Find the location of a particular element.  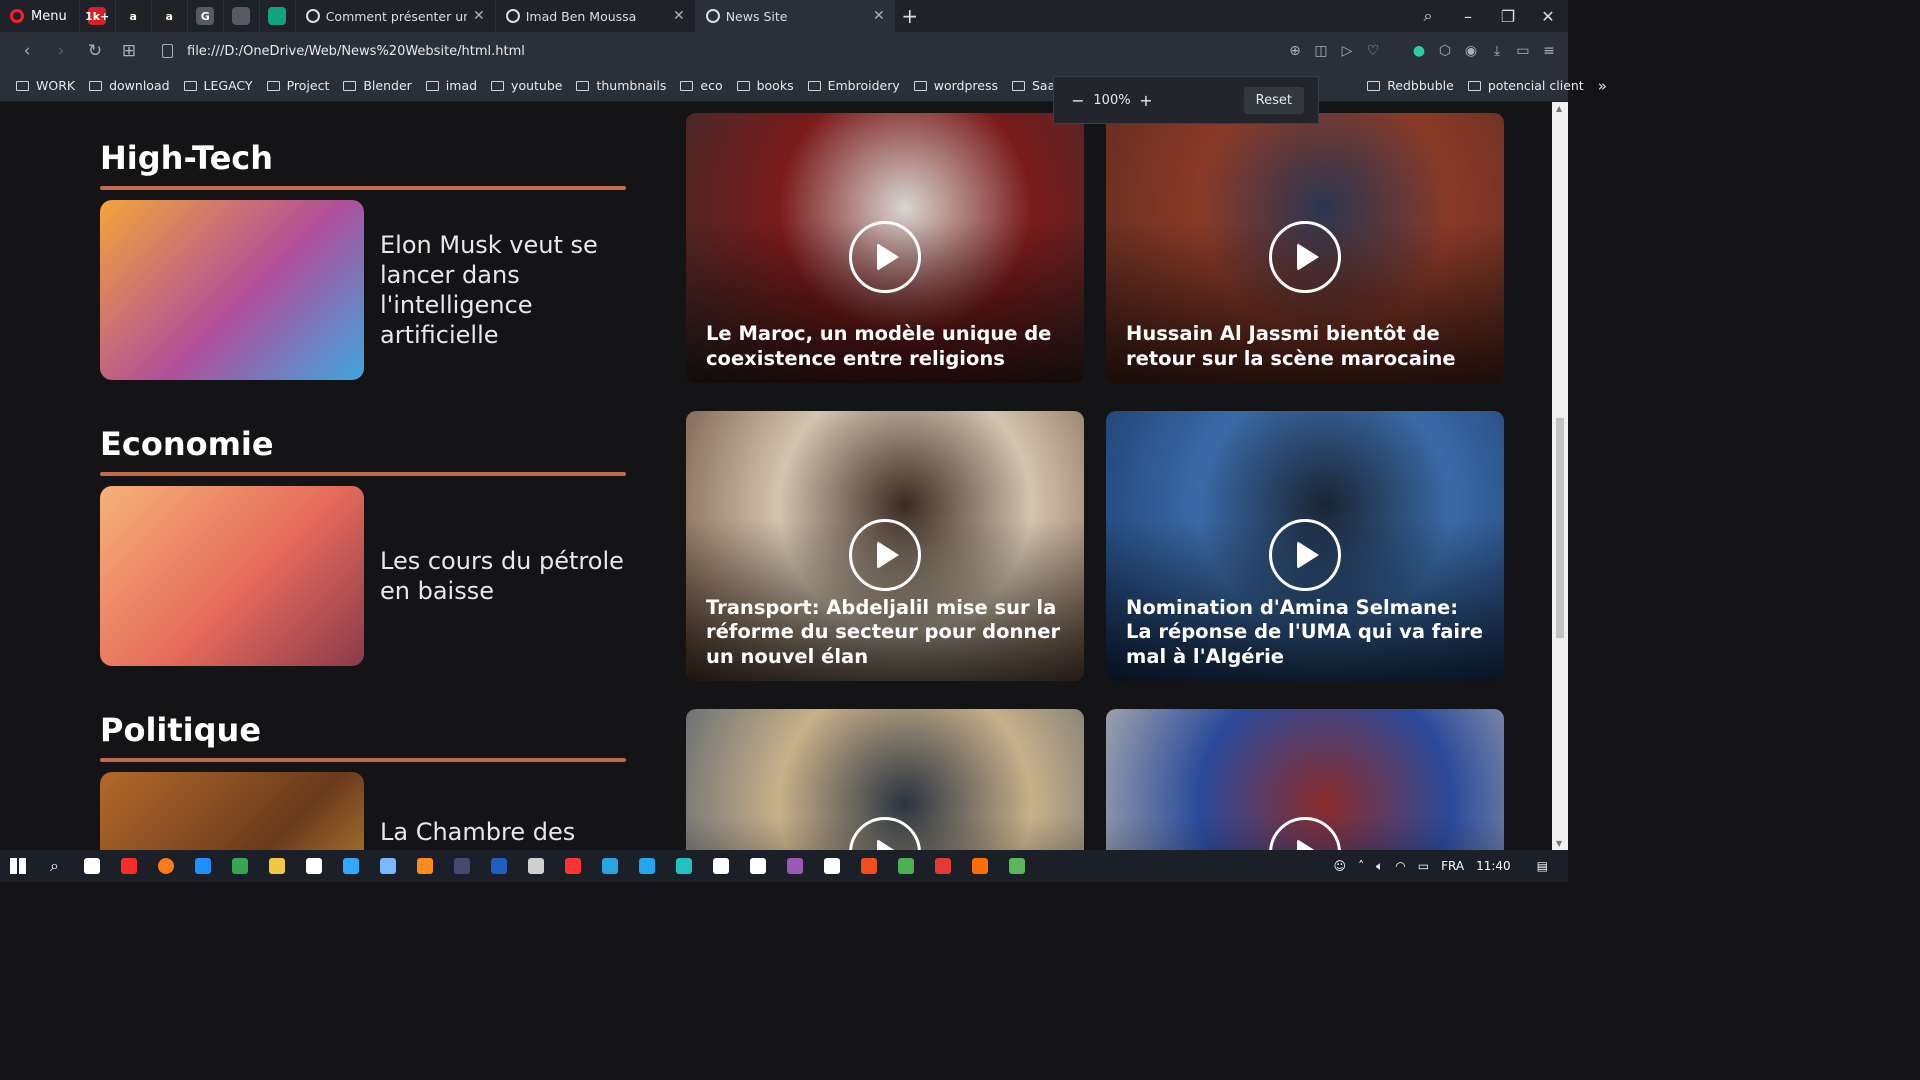

bookmark-folder: Project is located at coordinates (297, 85).